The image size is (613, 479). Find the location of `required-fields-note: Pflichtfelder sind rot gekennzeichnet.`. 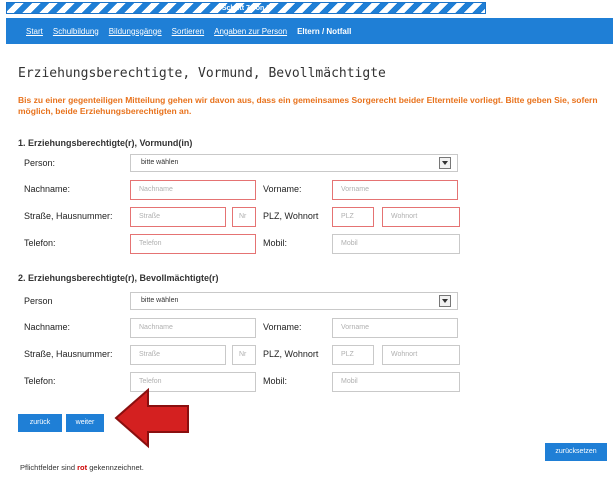

required-fields-note: Pflichtfelder sind rot gekennzeichnet. is located at coordinates (82, 467).